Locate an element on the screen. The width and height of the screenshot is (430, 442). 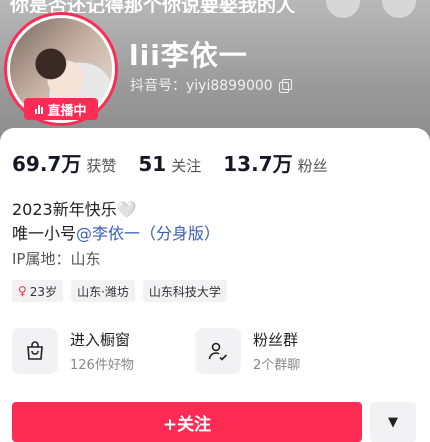
bio: 2023新年快乐🤍 唯一小号@李依一（分身版） is located at coordinates (116, 222).